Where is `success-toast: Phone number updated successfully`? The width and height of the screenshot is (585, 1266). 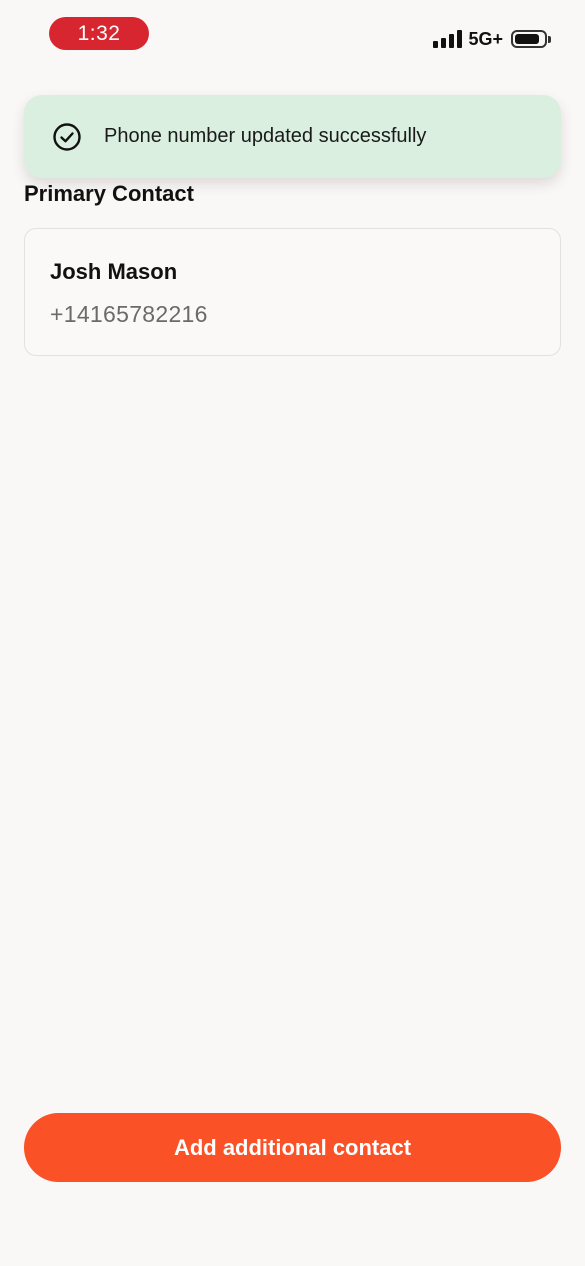
success-toast: Phone number updated successfully is located at coordinates (292, 136).